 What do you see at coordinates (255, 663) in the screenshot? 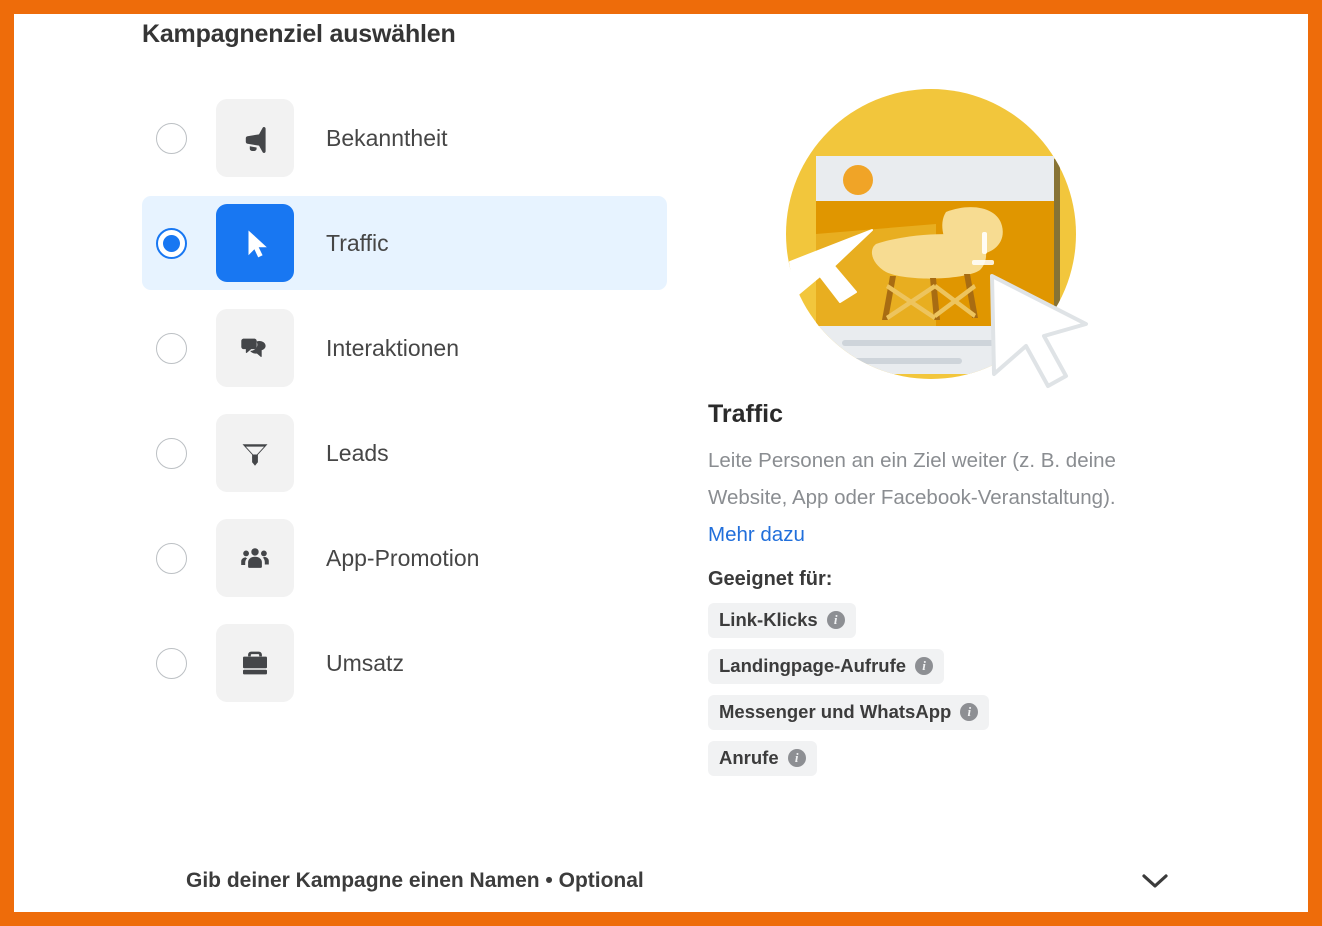
I see `briefcase-icon` at bounding box center [255, 663].